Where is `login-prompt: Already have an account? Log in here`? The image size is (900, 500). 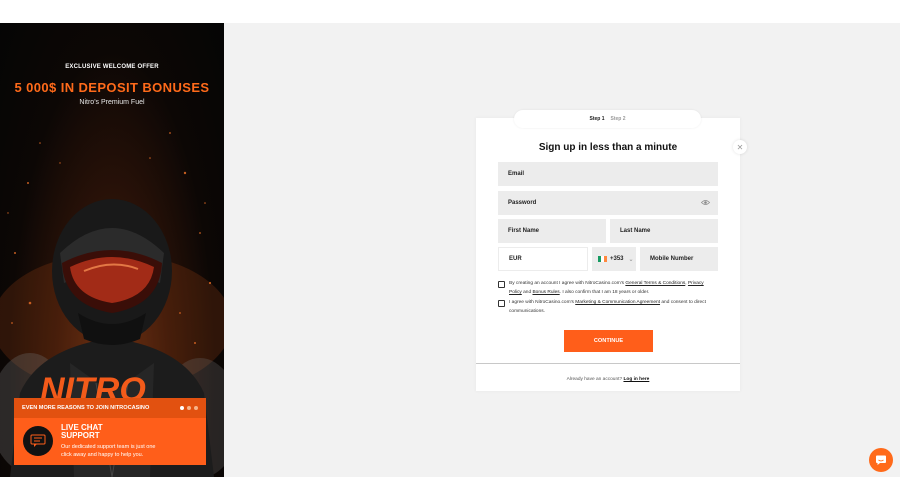 login-prompt: Already have an account? Log in here is located at coordinates (608, 379).